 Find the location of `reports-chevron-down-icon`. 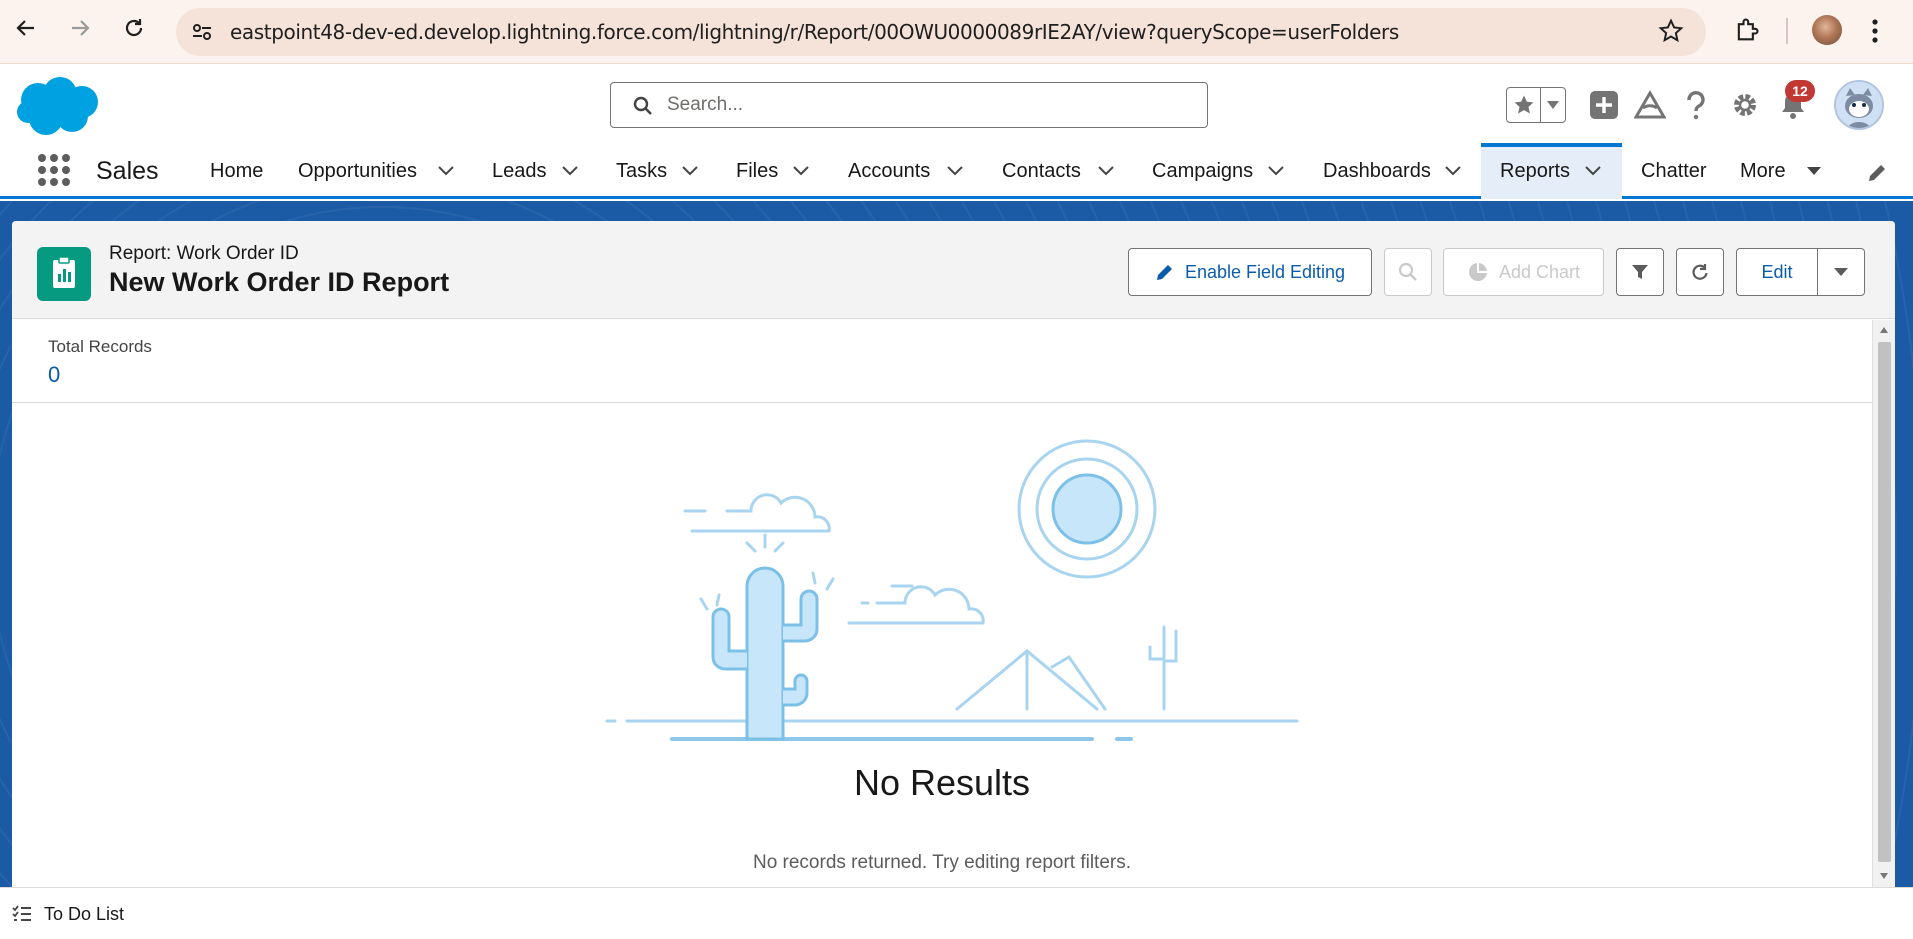

reports-chevron-down-icon is located at coordinates (1593, 171).